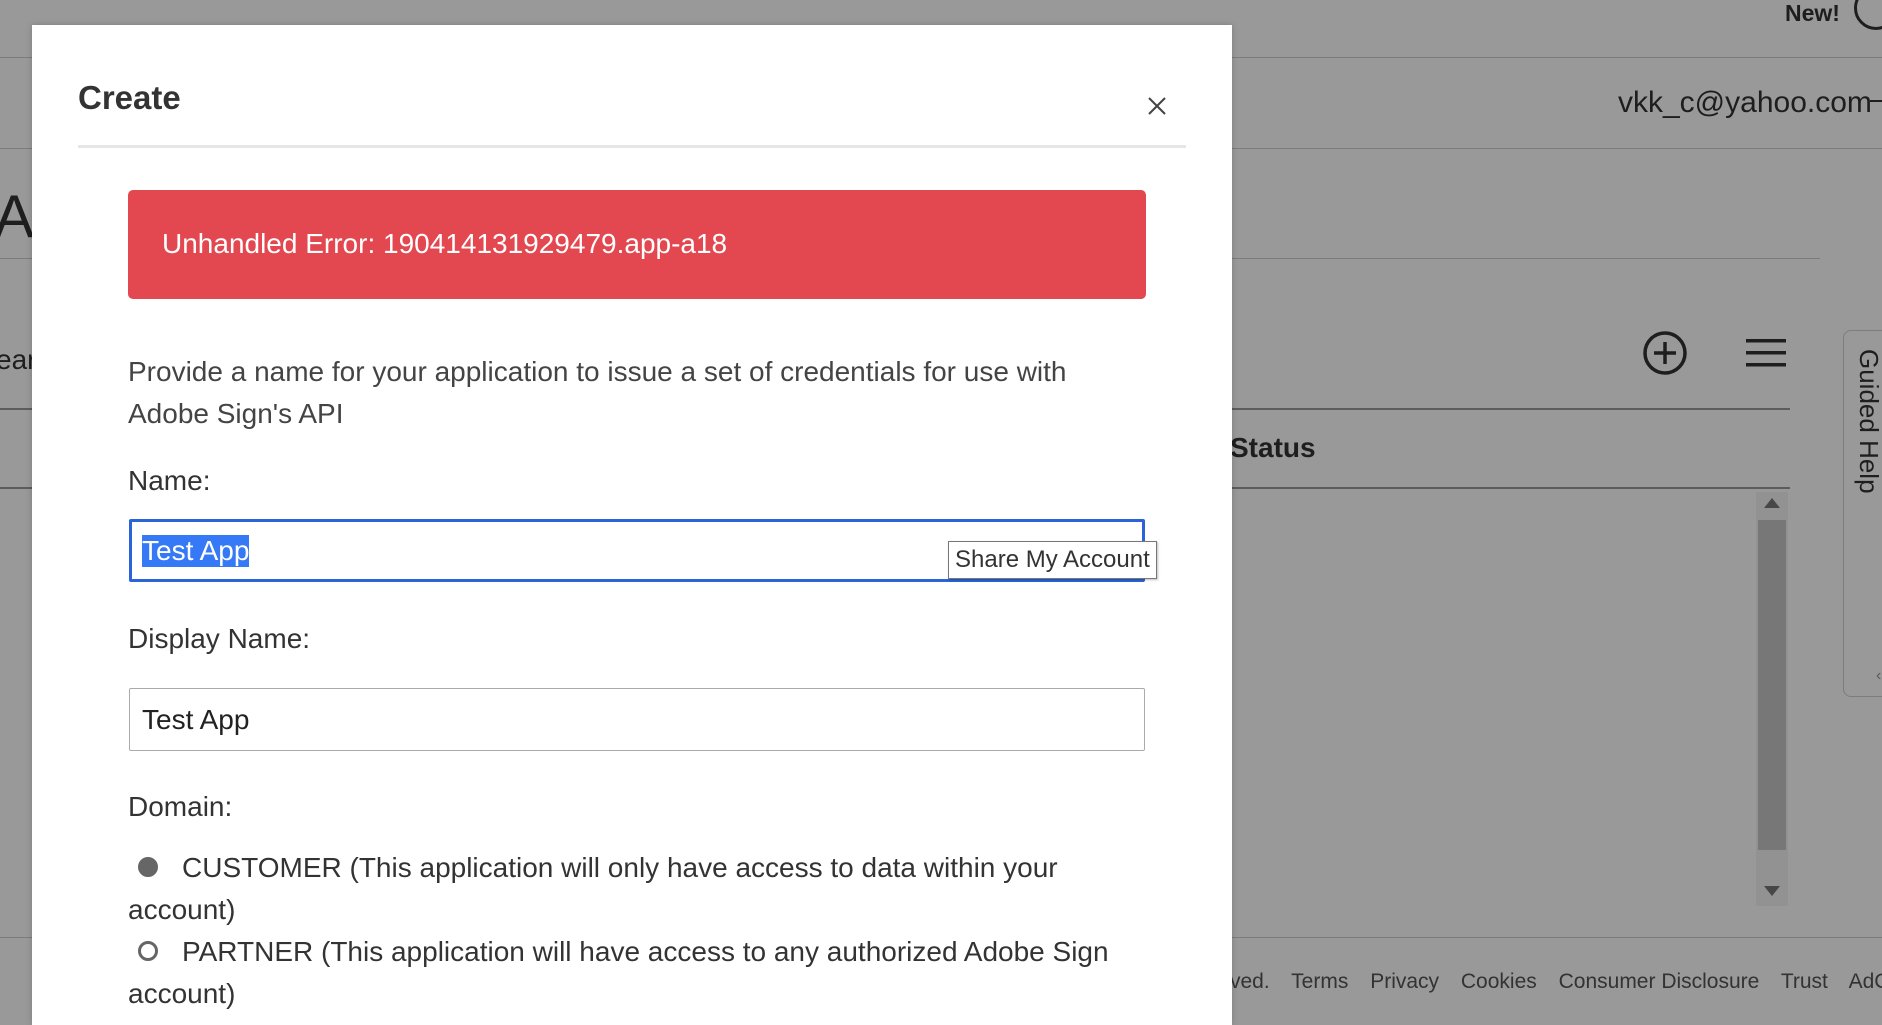 The image size is (1882, 1025). I want to click on error-banner: Unhandled Error: 190414131929479.app-a18, so click(637, 244).